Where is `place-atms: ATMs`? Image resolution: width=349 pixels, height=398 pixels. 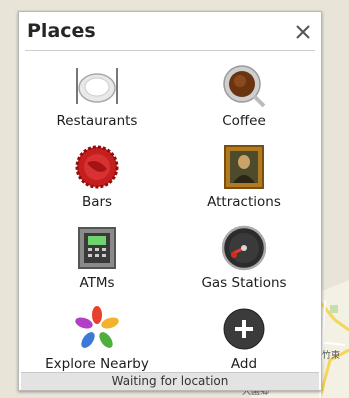 place-atms: ATMs is located at coordinates (97, 262).